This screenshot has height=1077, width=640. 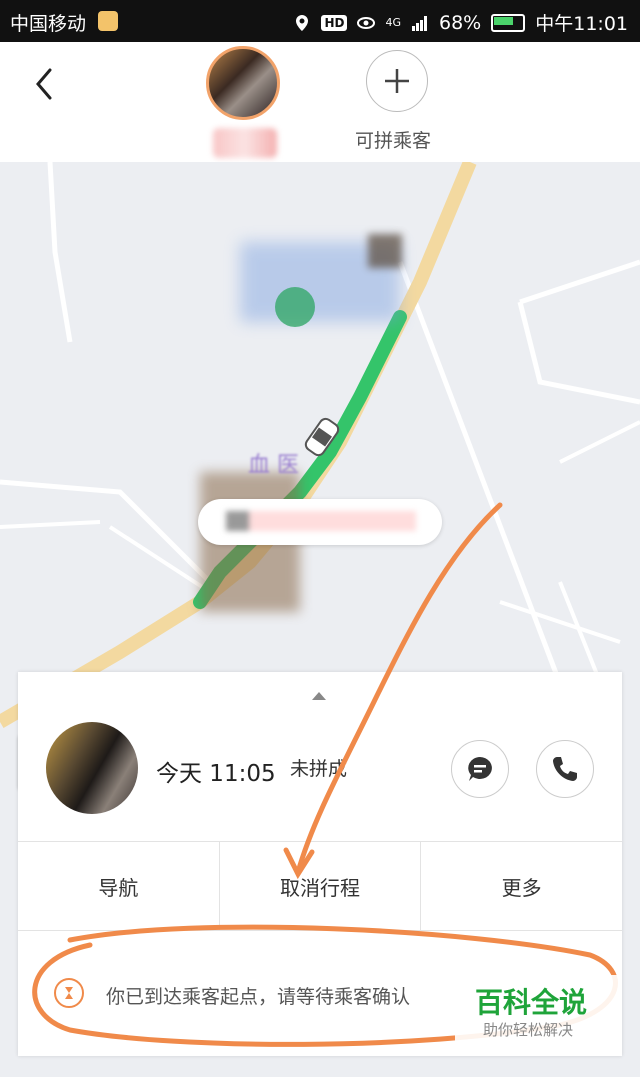 I want to click on action-bar: 导航 取消行程 更多, so click(x=320, y=886).